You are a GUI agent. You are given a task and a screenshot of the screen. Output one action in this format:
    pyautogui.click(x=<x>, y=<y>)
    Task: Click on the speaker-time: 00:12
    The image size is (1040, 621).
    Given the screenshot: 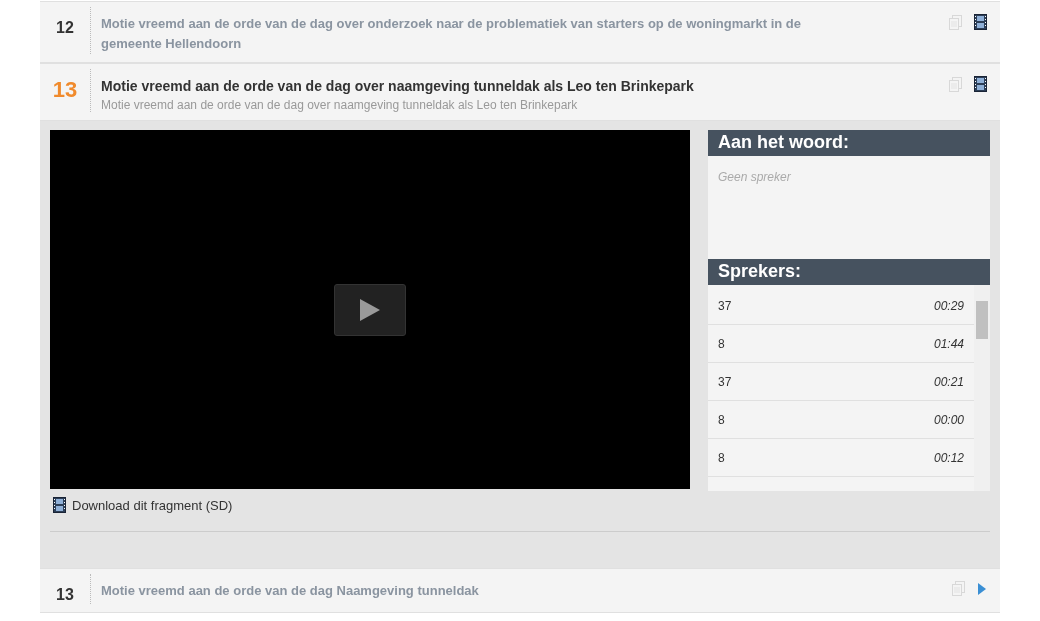 What is the action you would take?
    pyautogui.click(x=948, y=457)
    